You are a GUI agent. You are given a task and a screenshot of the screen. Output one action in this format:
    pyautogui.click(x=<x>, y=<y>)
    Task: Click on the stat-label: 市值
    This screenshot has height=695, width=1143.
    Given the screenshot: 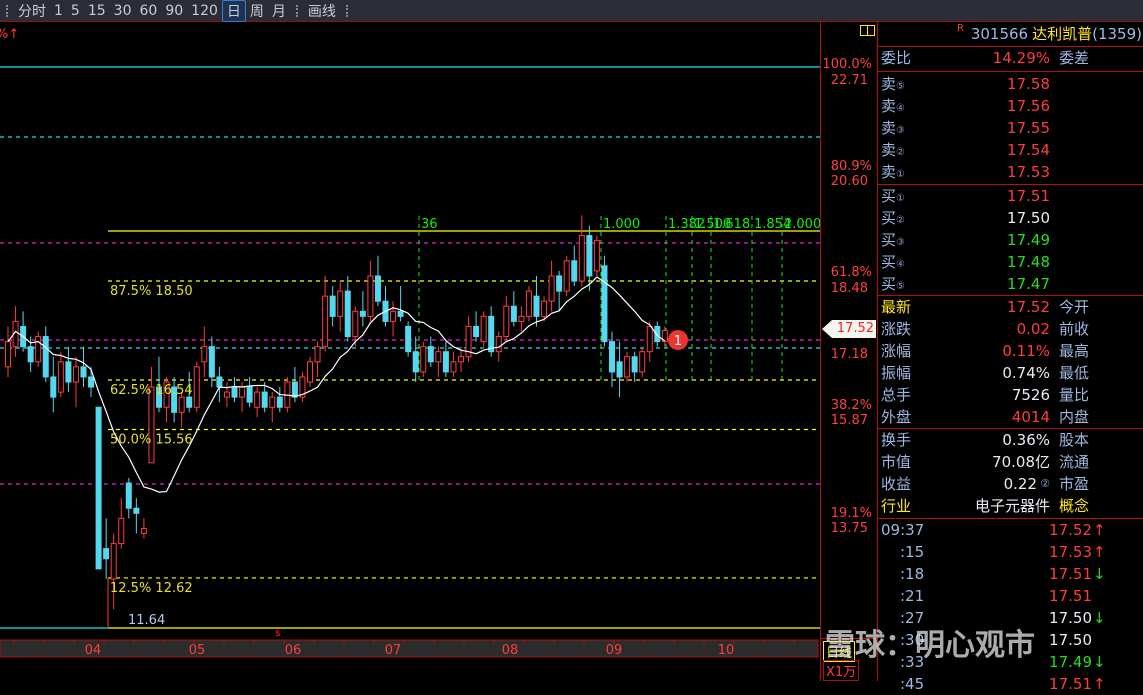 What is the action you would take?
    pyautogui.click(x=896, y=462)
    